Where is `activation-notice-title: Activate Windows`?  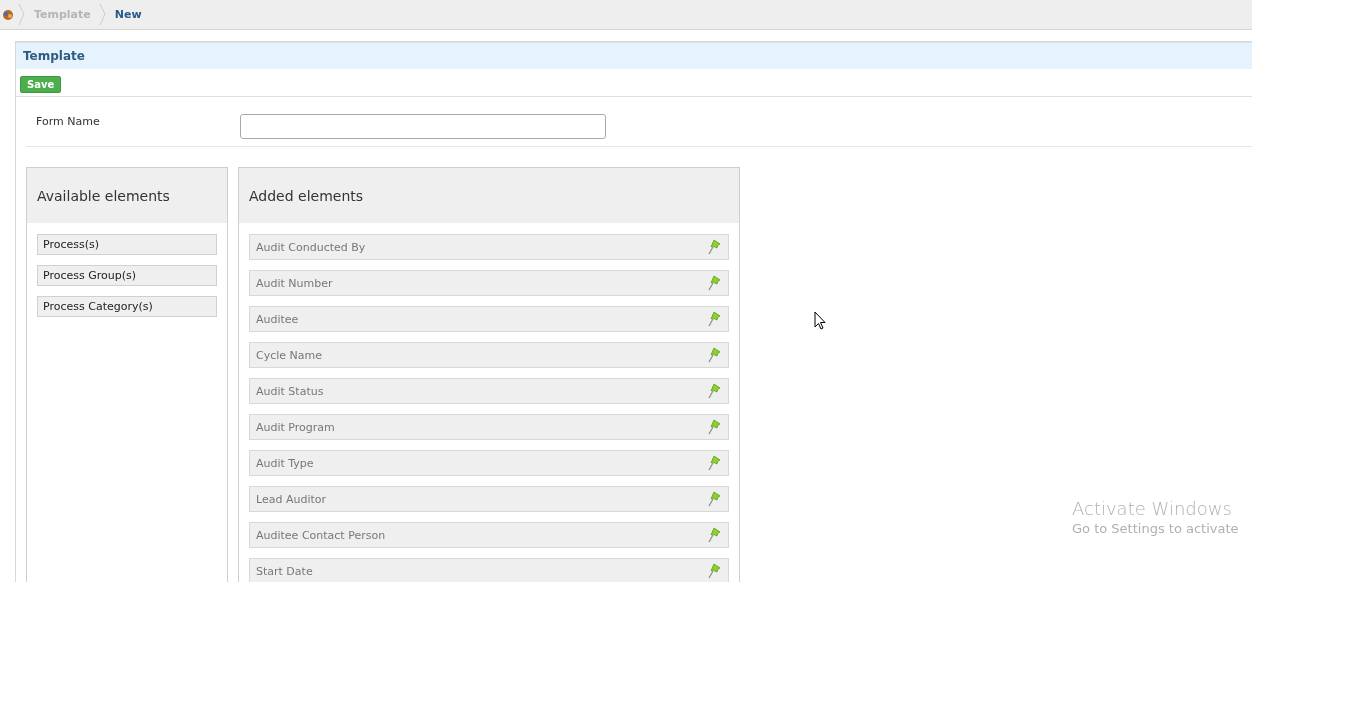 activation-notice-title: Activate Windows is located at coordinates (1152, 508).